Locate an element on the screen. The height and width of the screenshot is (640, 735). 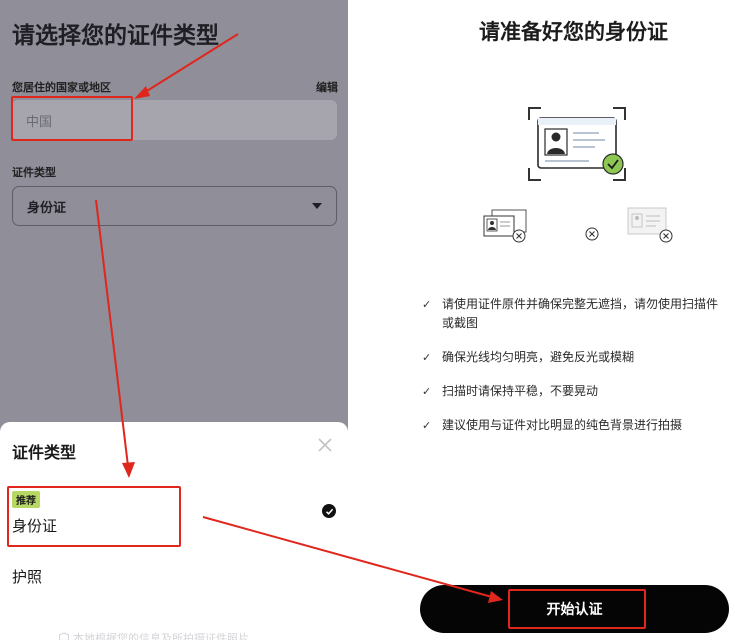
chevron-down-icon is located at coordinates (317, 206).